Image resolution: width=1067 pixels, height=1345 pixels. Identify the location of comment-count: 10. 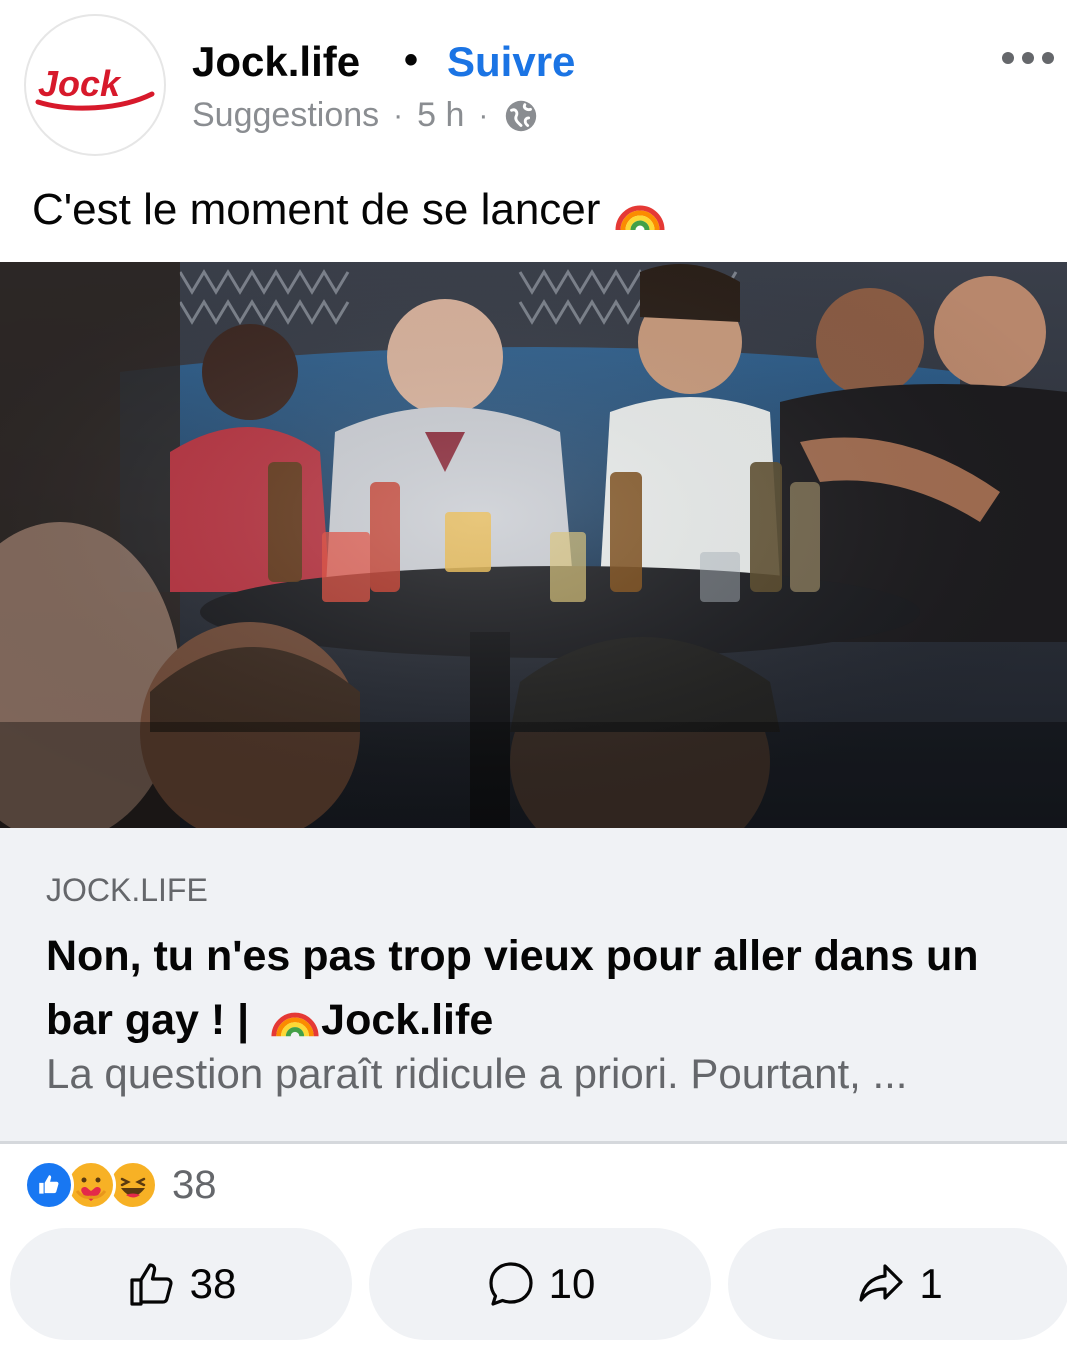
(572, 1283).